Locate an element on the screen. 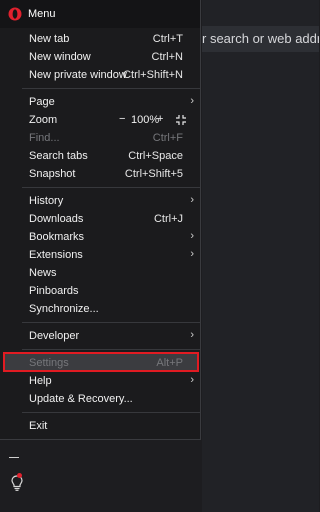 The width and height of the screenshot is (320, 512). menu-item-label: New tab is located at coordinates (49, 39).